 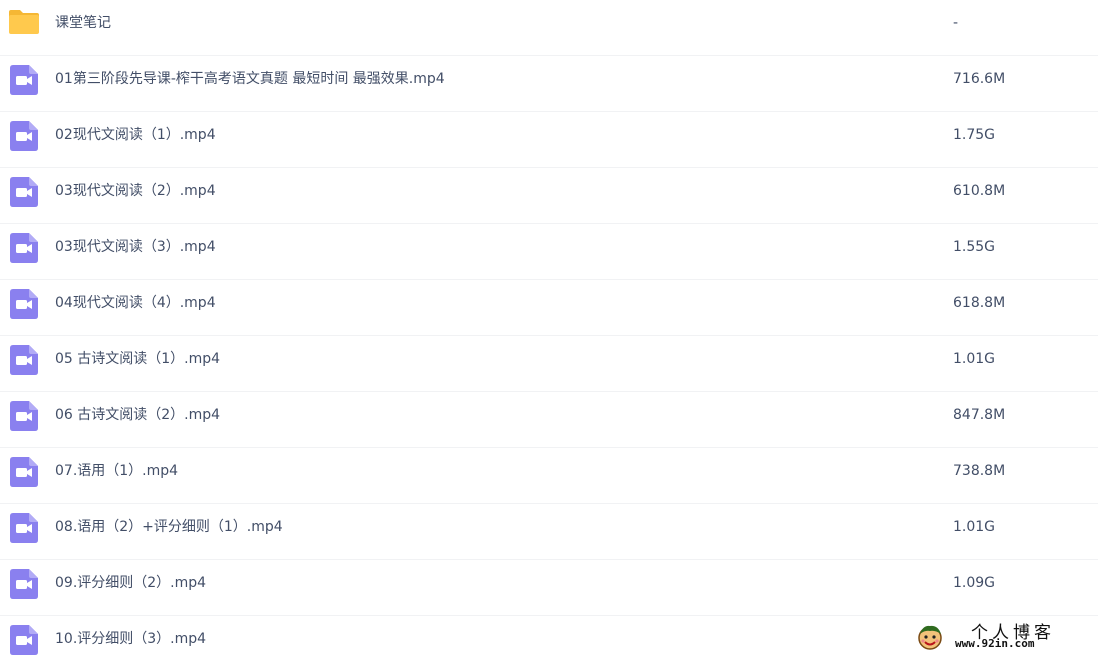 I want to click on file-row: 01第三阶段先导课-榨干高考语文真题 最短时间 最强效果.mp4 716.6M, so click(x=549, y=84).